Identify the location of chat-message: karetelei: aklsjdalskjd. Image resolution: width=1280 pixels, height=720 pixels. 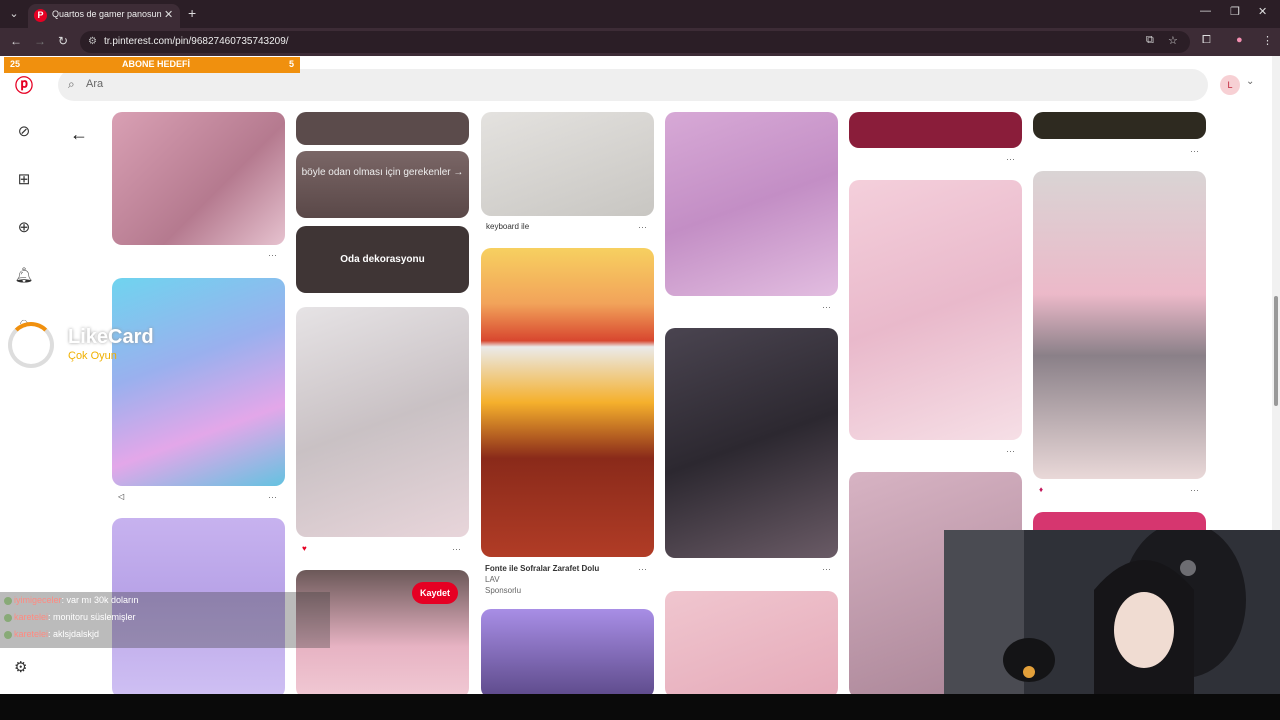
(51, 634).